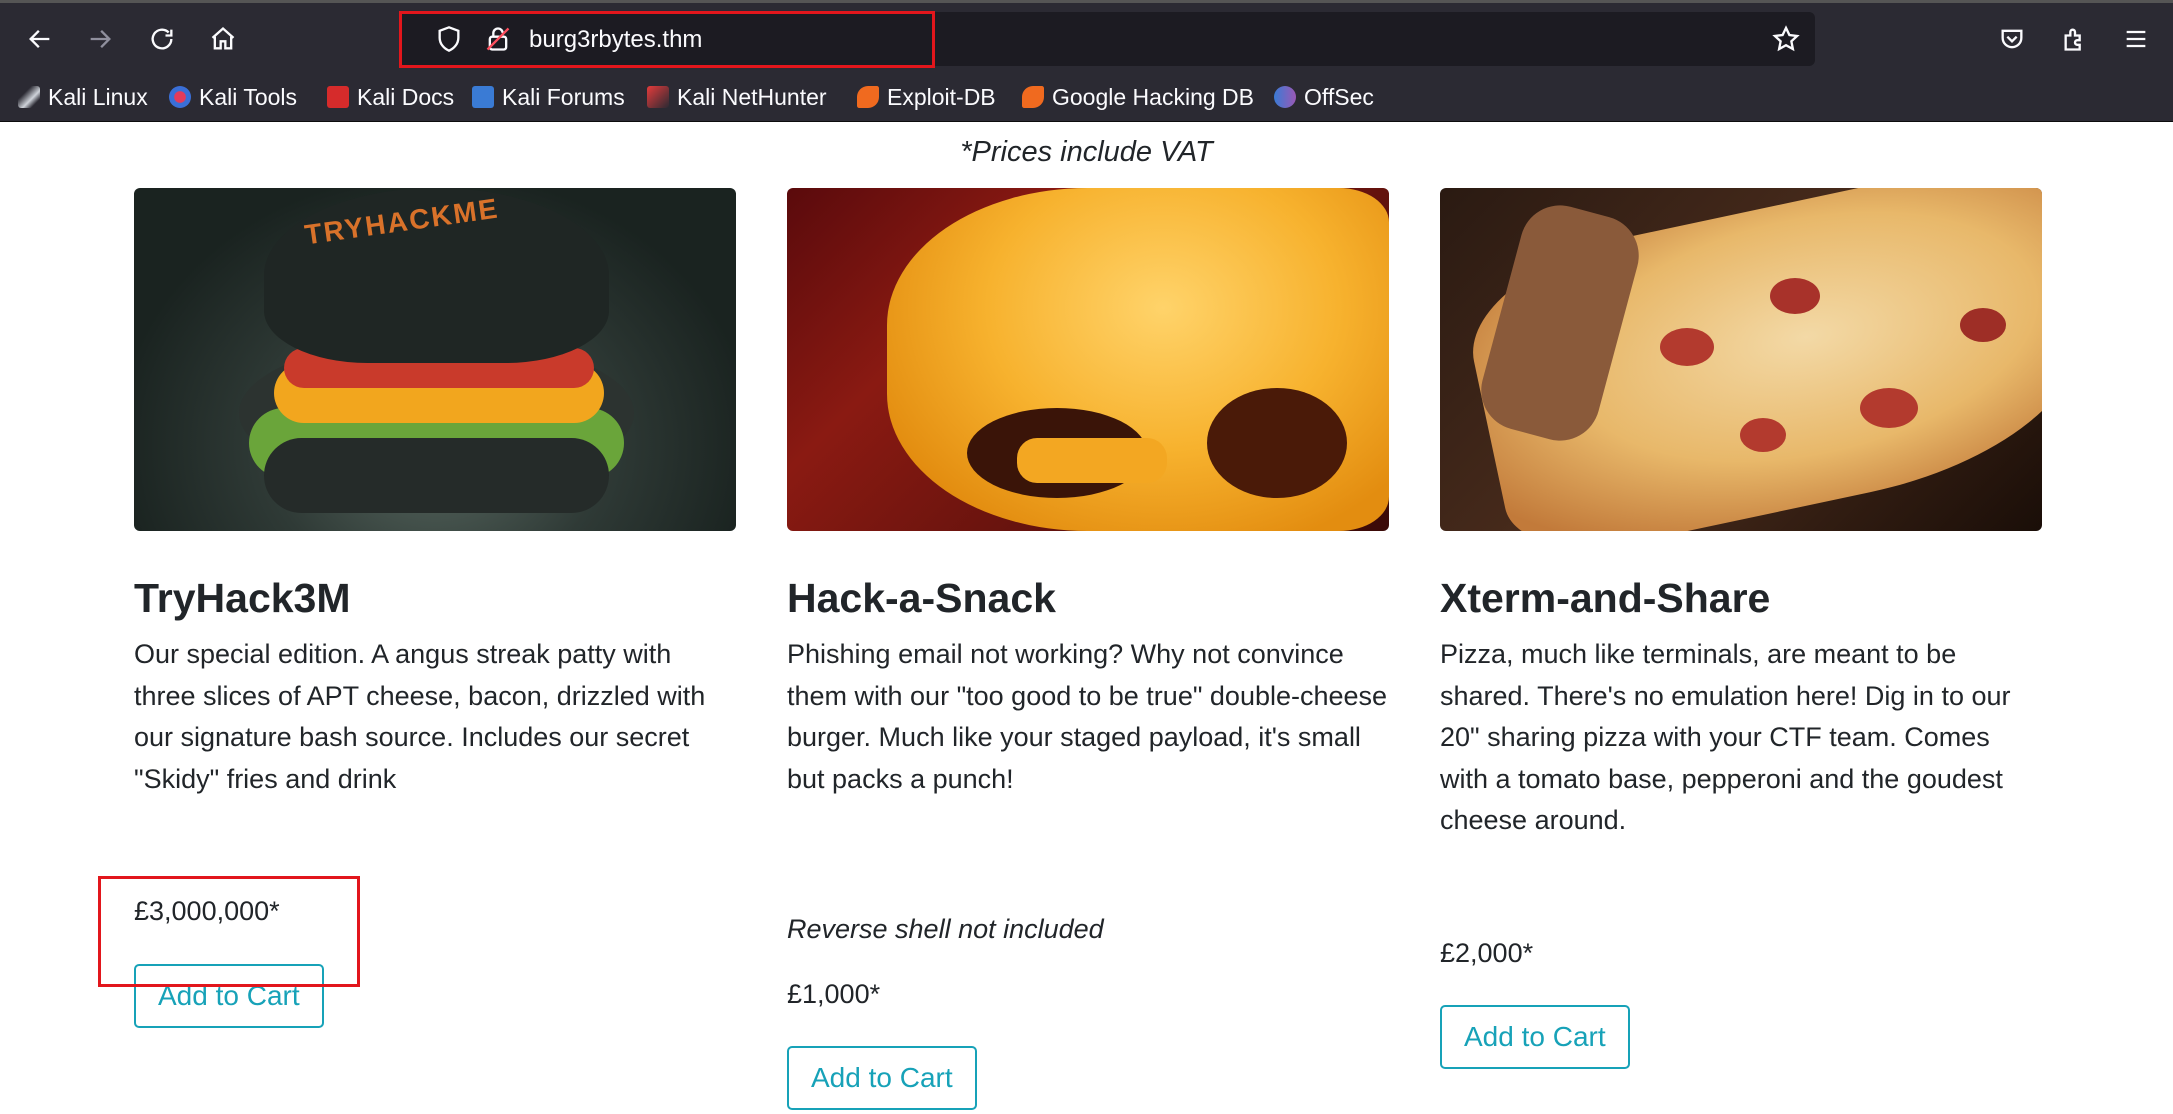  Describe the element at coordinates (40, 39) in the screenshot. I see `back-icon` at that location.